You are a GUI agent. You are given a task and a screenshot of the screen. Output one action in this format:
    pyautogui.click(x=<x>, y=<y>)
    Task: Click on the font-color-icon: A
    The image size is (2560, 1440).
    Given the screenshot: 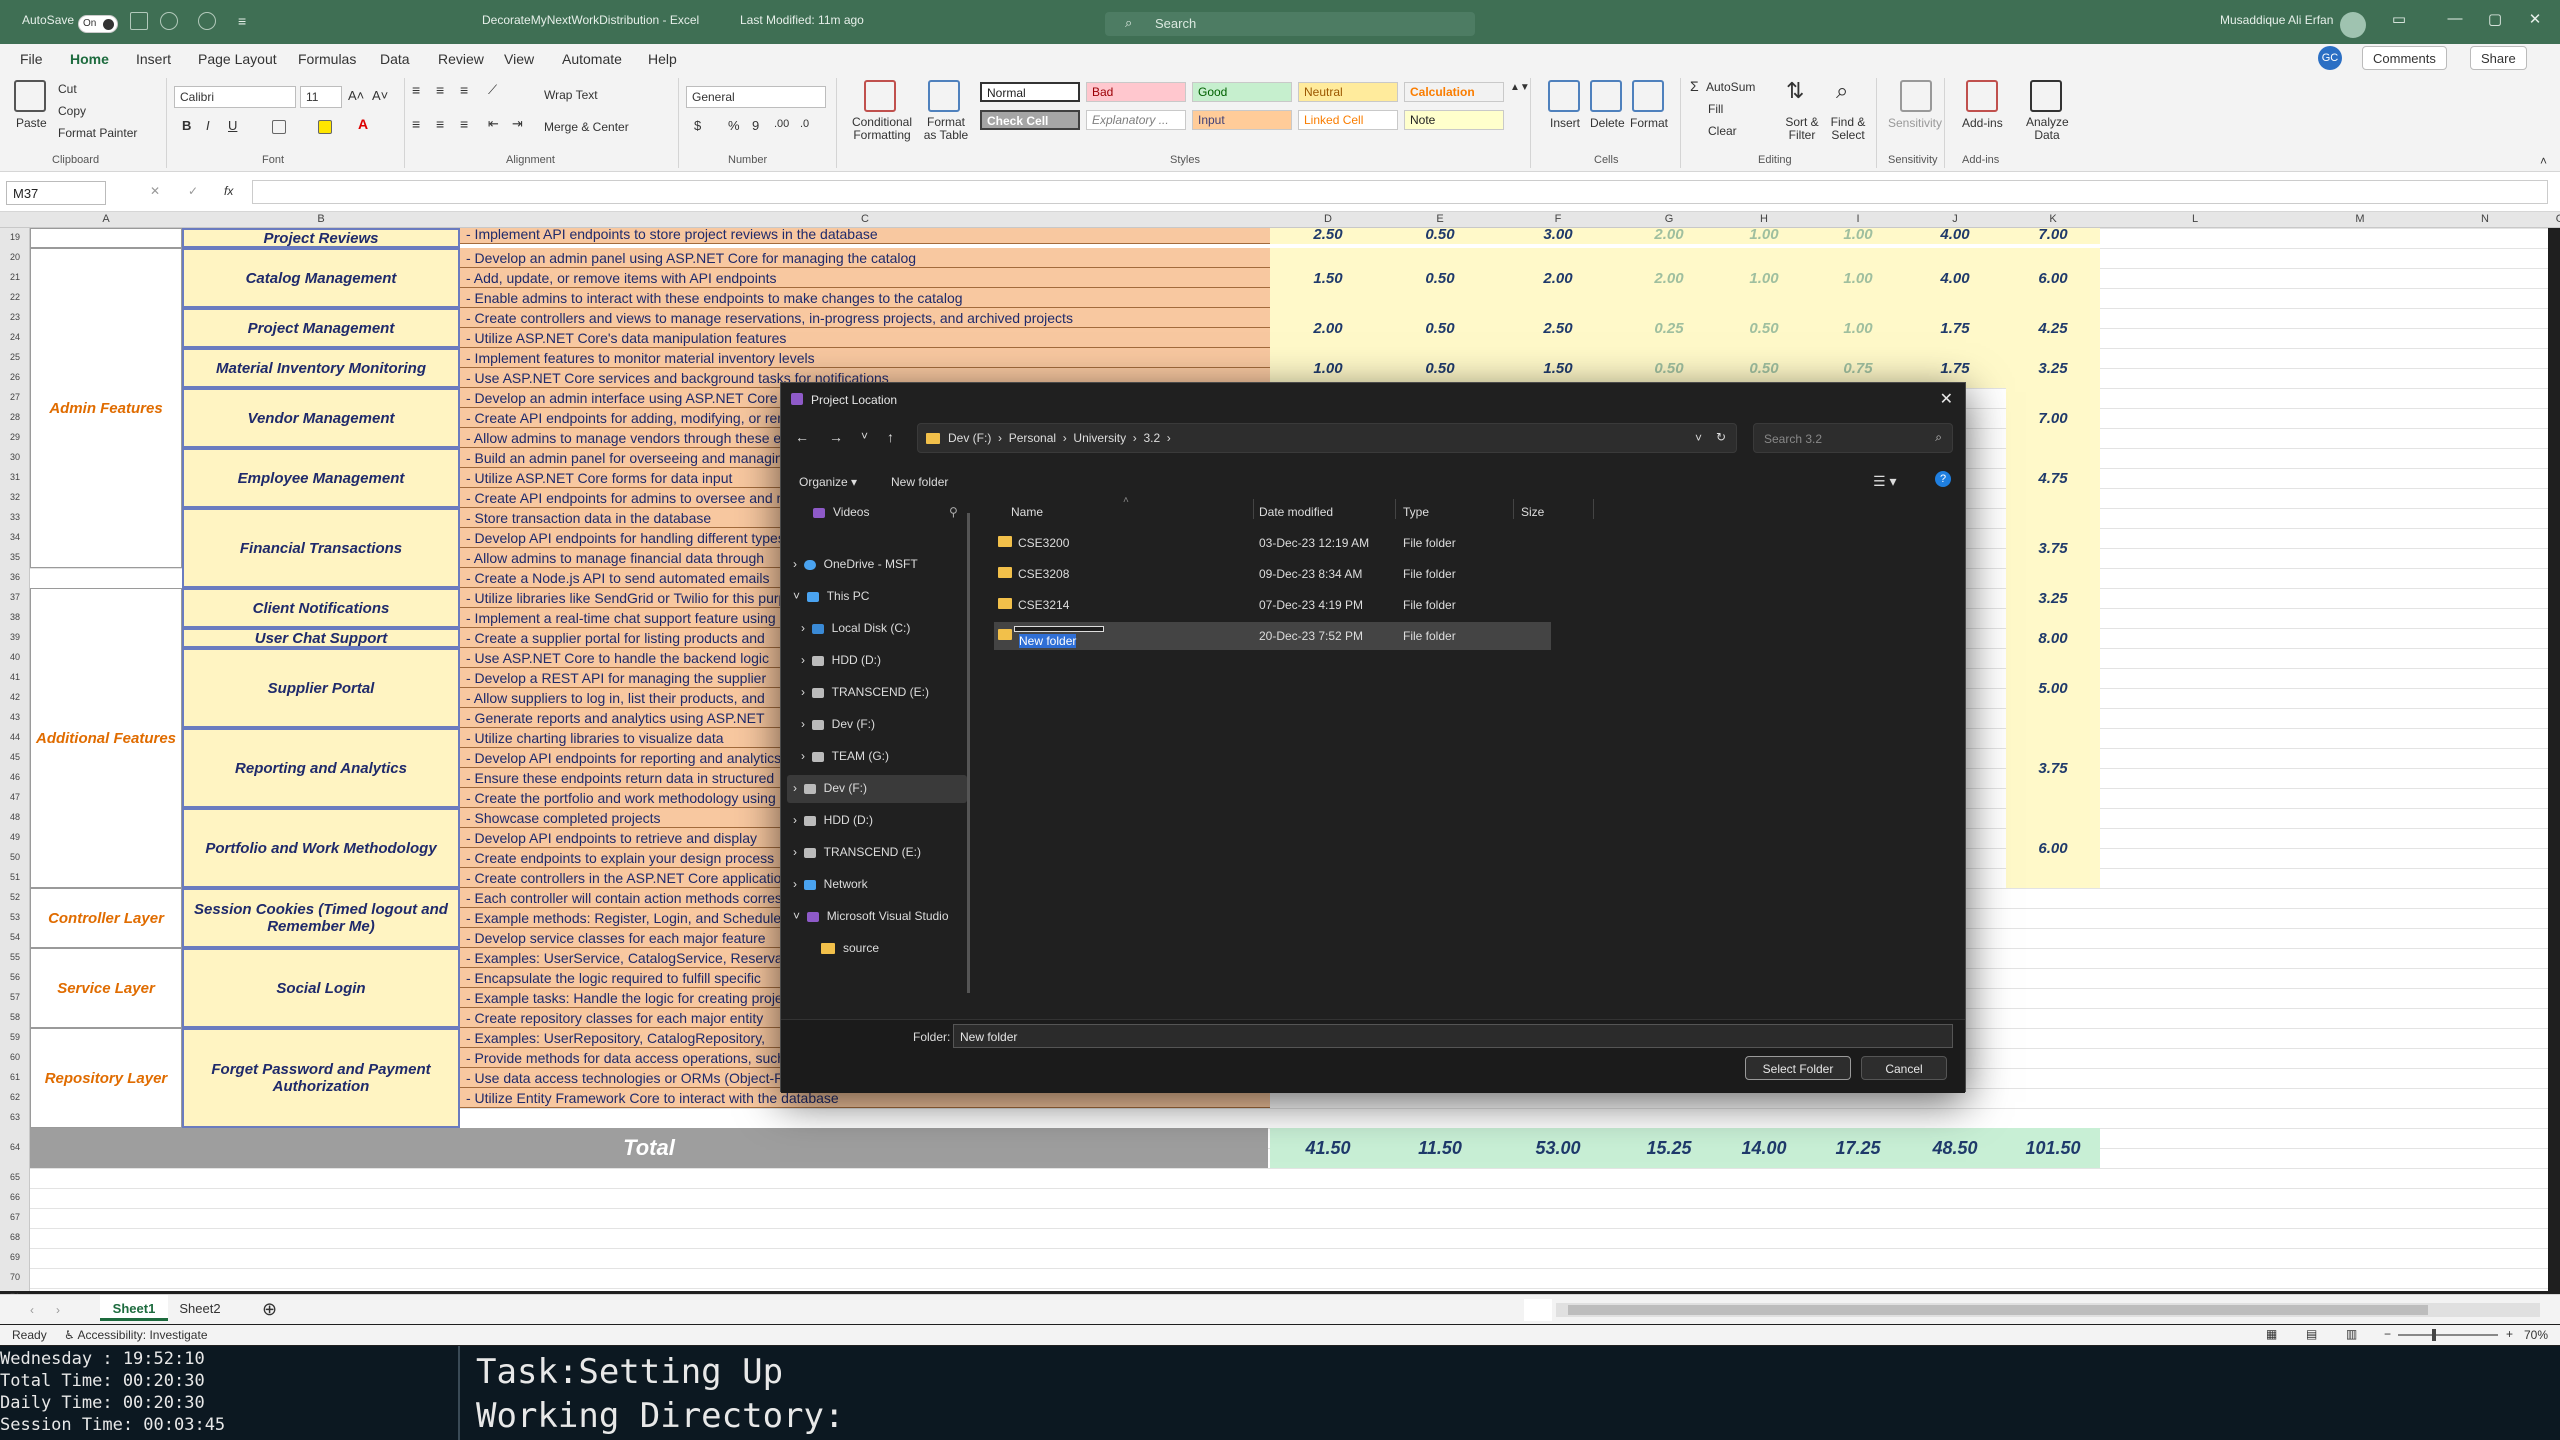 What is the action you would take?
    pyautogui.click(x=363, y=124)
    